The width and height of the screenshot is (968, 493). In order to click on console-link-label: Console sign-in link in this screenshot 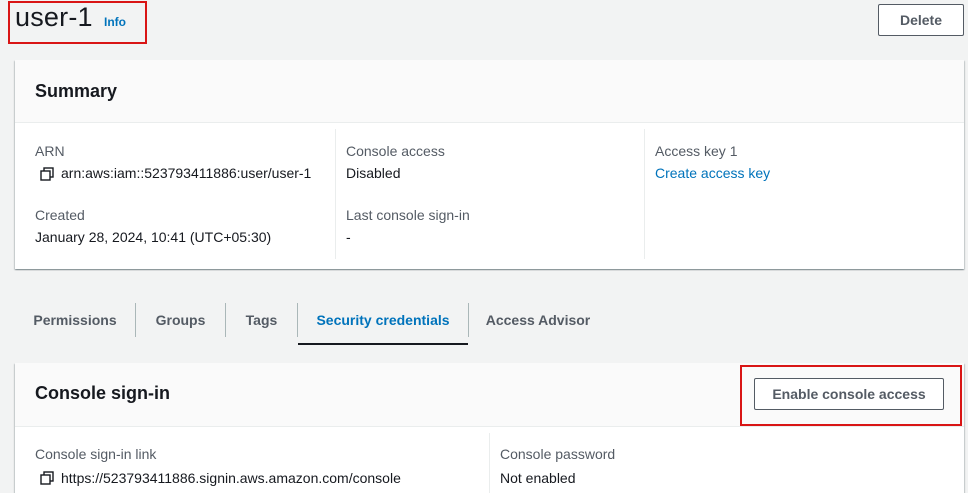, I will do `click(96, 454)`.